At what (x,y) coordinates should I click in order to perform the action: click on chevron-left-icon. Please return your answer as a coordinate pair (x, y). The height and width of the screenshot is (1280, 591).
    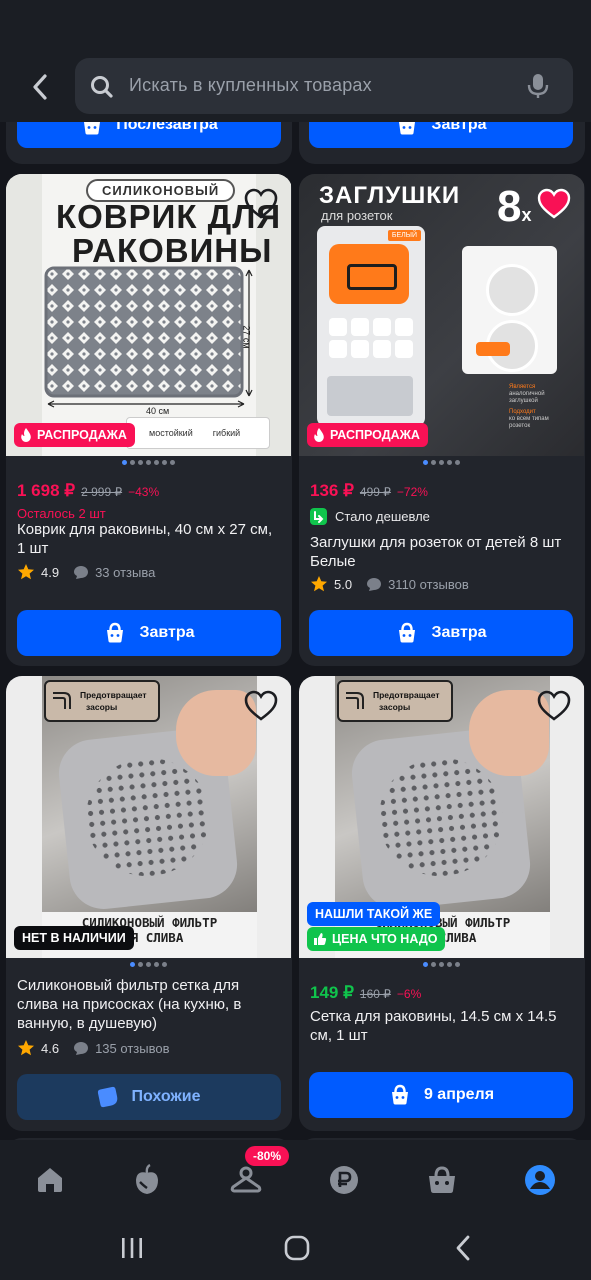
    Looking at the image, I should click on (40, 87).